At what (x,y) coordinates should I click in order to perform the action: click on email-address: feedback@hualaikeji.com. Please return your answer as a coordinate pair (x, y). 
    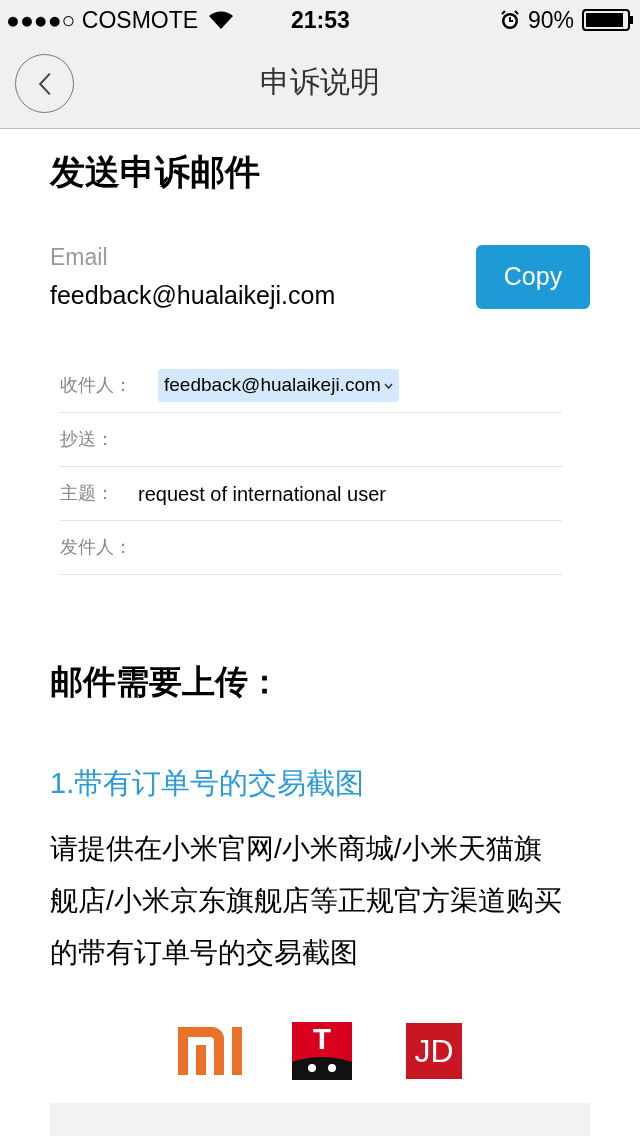
    Looking at the image, I should click on (193, 295).